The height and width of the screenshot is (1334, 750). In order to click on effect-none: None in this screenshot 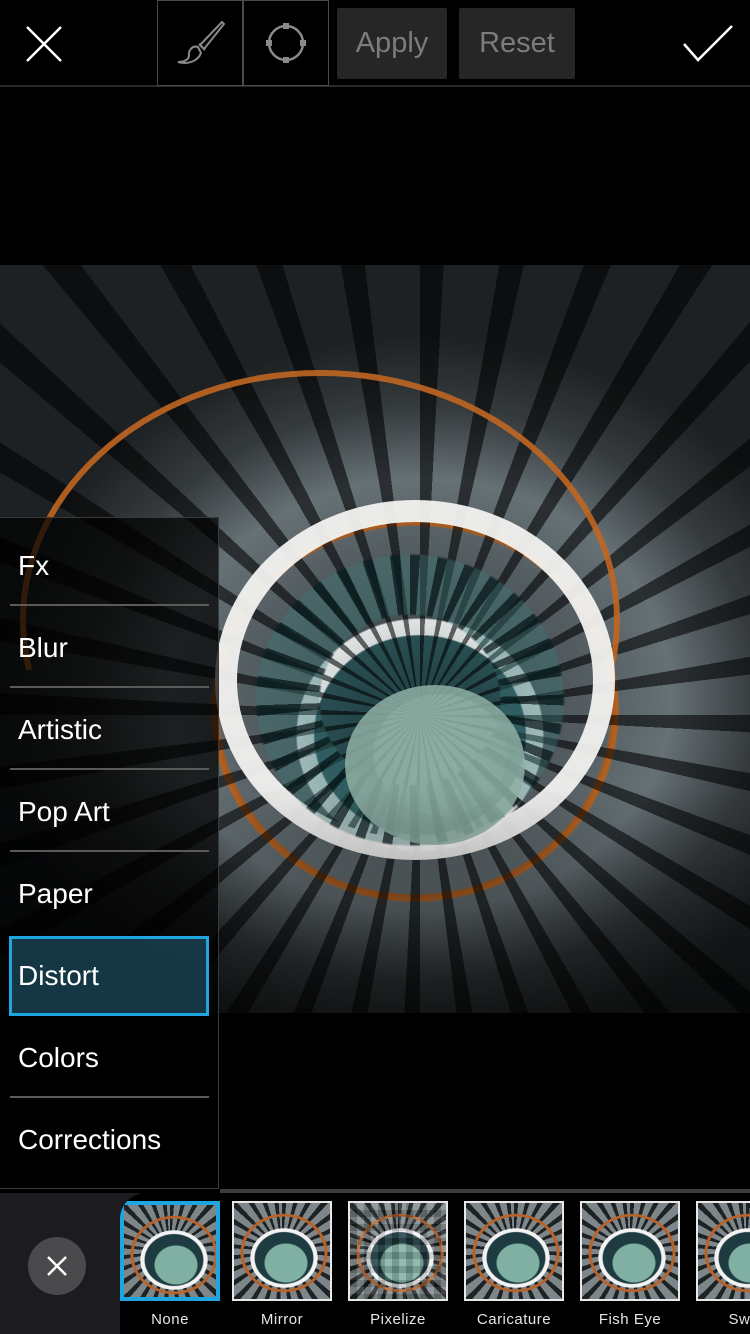, I will do `click(170, 1264)`.